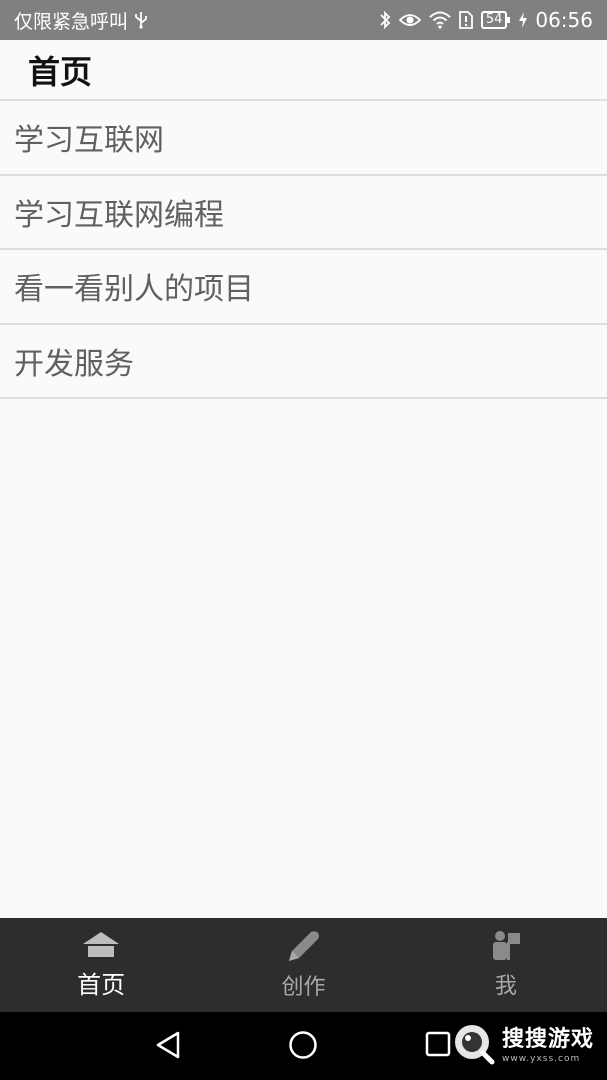 The width and height of the screenshot is (607, 1080). What do you see at coordinates (134, 290) in the screenshot?
I see `list-item-label: 看一看别人的项目` at bounding box center [134, 290].